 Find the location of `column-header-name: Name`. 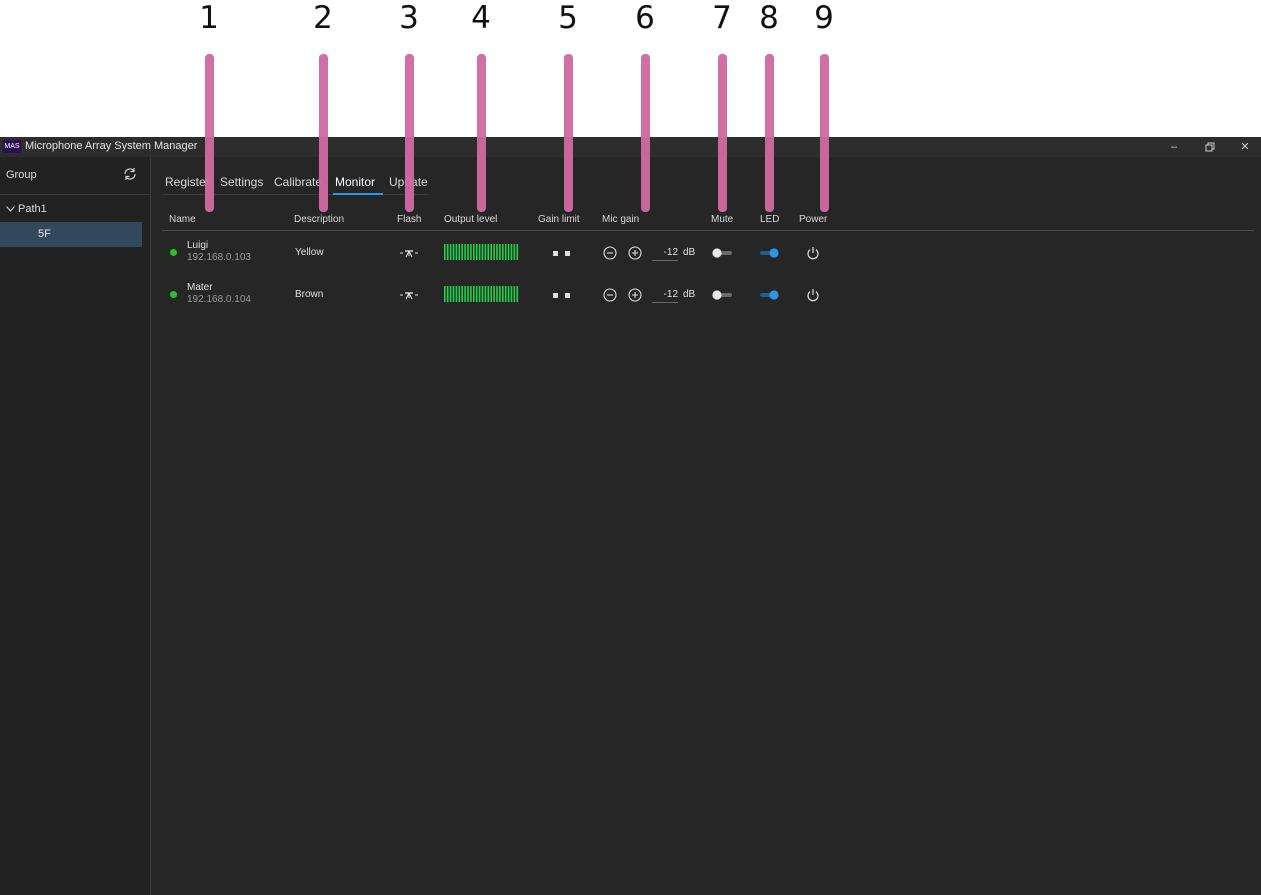

column-header-name: Name is located at coordinates (182, 219).